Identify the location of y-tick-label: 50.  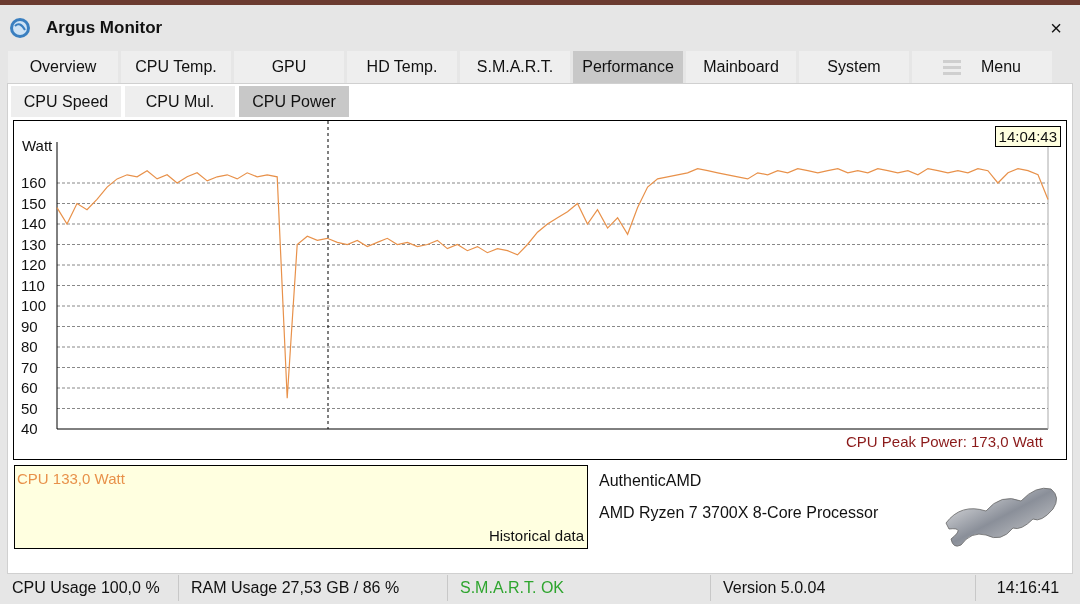
(29, 408).